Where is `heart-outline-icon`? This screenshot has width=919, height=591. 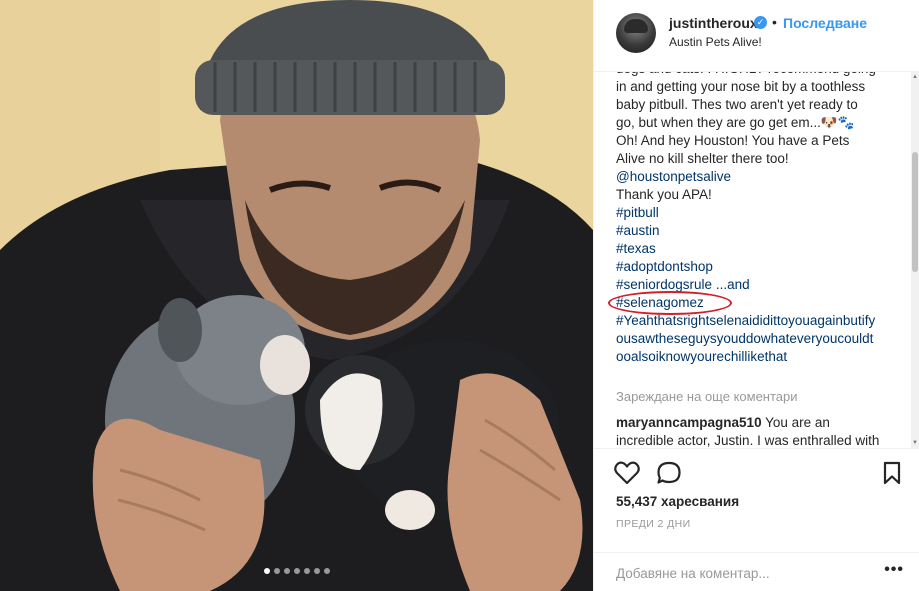 heart-outline-icon is located at coordinates (627, 475).